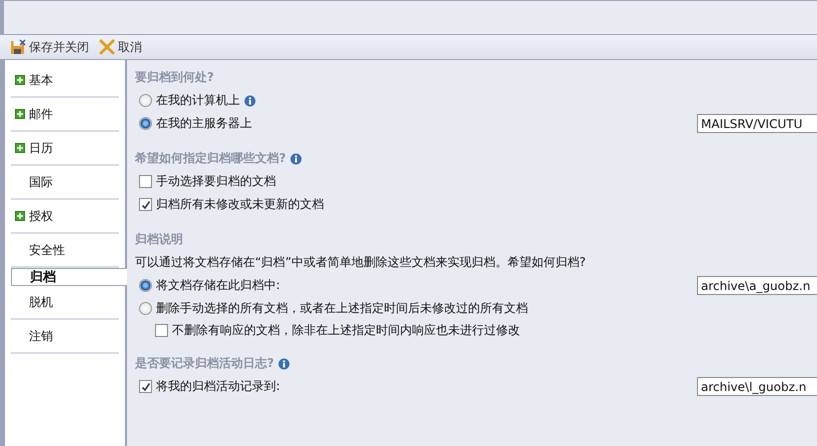  What do you see at coordinates (757, 386) in the screenshot?
I see `input-field: archive\l_guobz.n` at bounding box center [757, 386].